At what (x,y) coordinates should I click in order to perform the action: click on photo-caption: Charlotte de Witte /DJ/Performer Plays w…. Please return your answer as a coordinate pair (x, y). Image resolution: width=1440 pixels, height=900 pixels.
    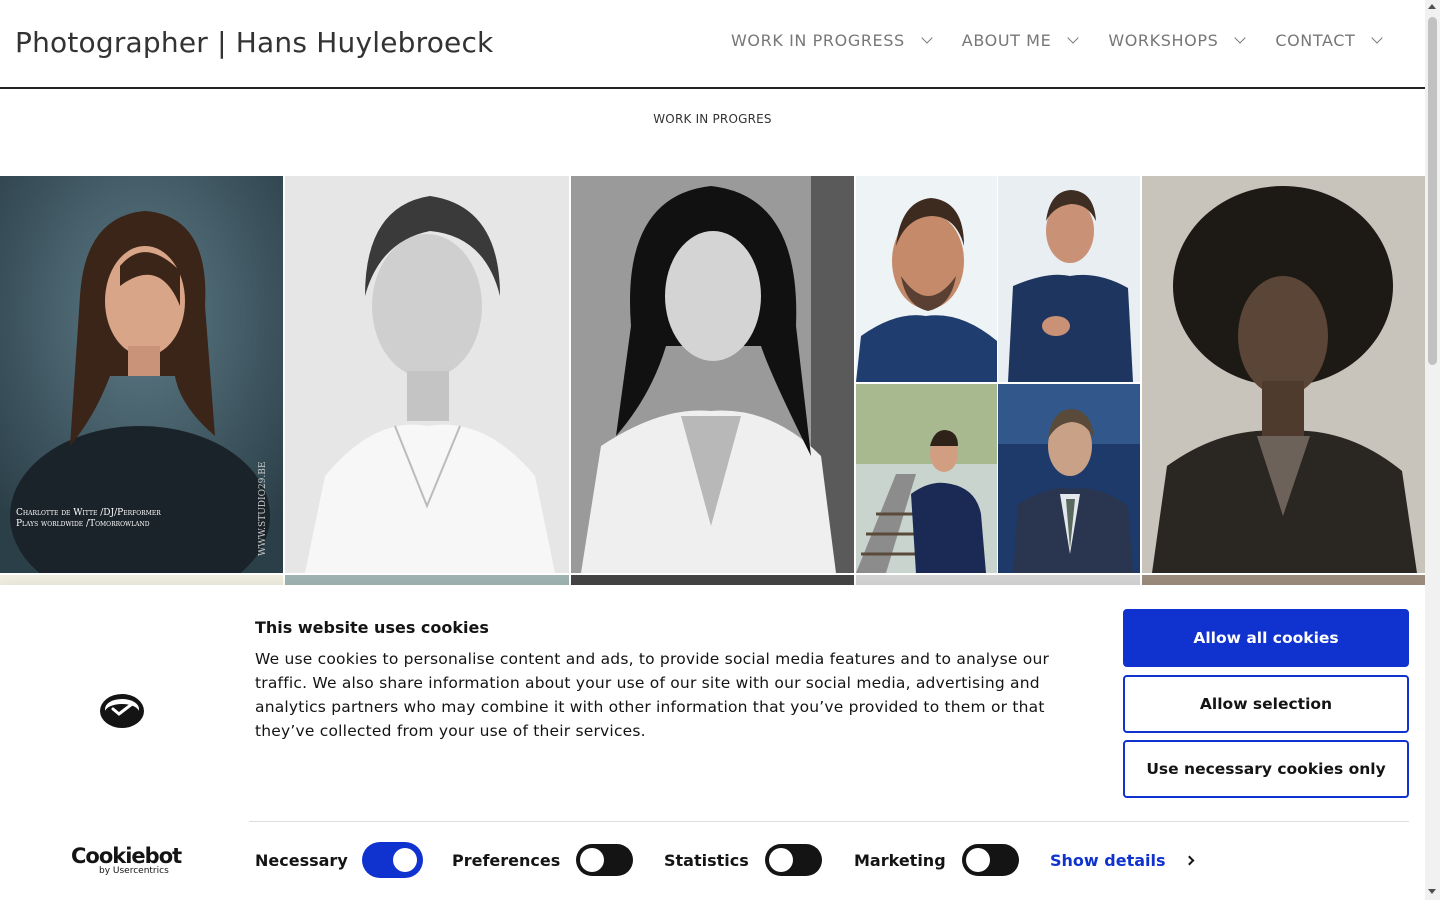
    Looking at the image, I should click on (88, 519).